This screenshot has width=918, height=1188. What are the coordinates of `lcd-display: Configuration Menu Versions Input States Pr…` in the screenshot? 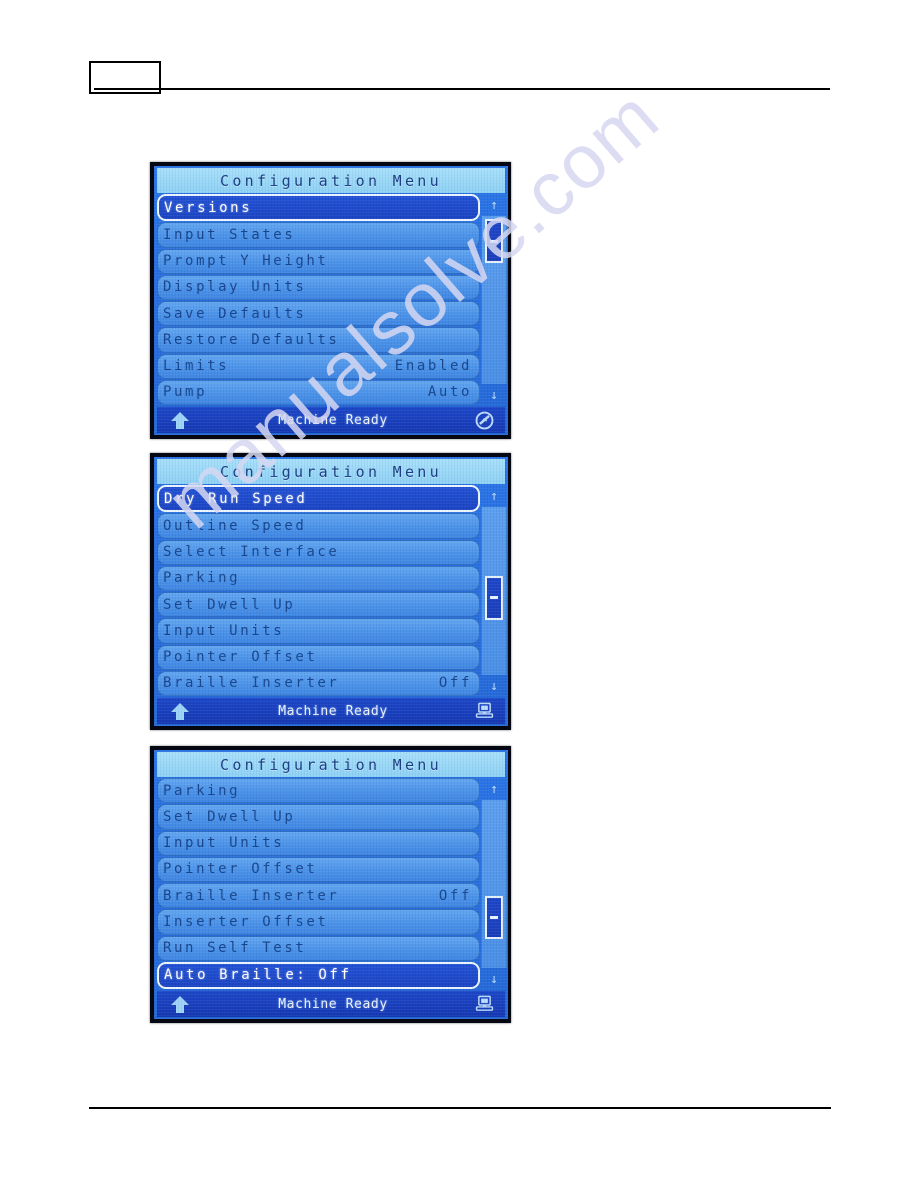 It's located at (331, 300).